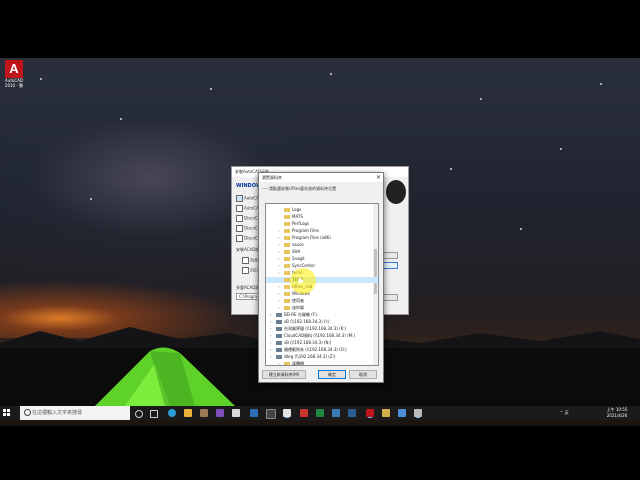  Describe the element at coordinates (139, 414) in the screenshot. I see `cortana-icon` at that location.